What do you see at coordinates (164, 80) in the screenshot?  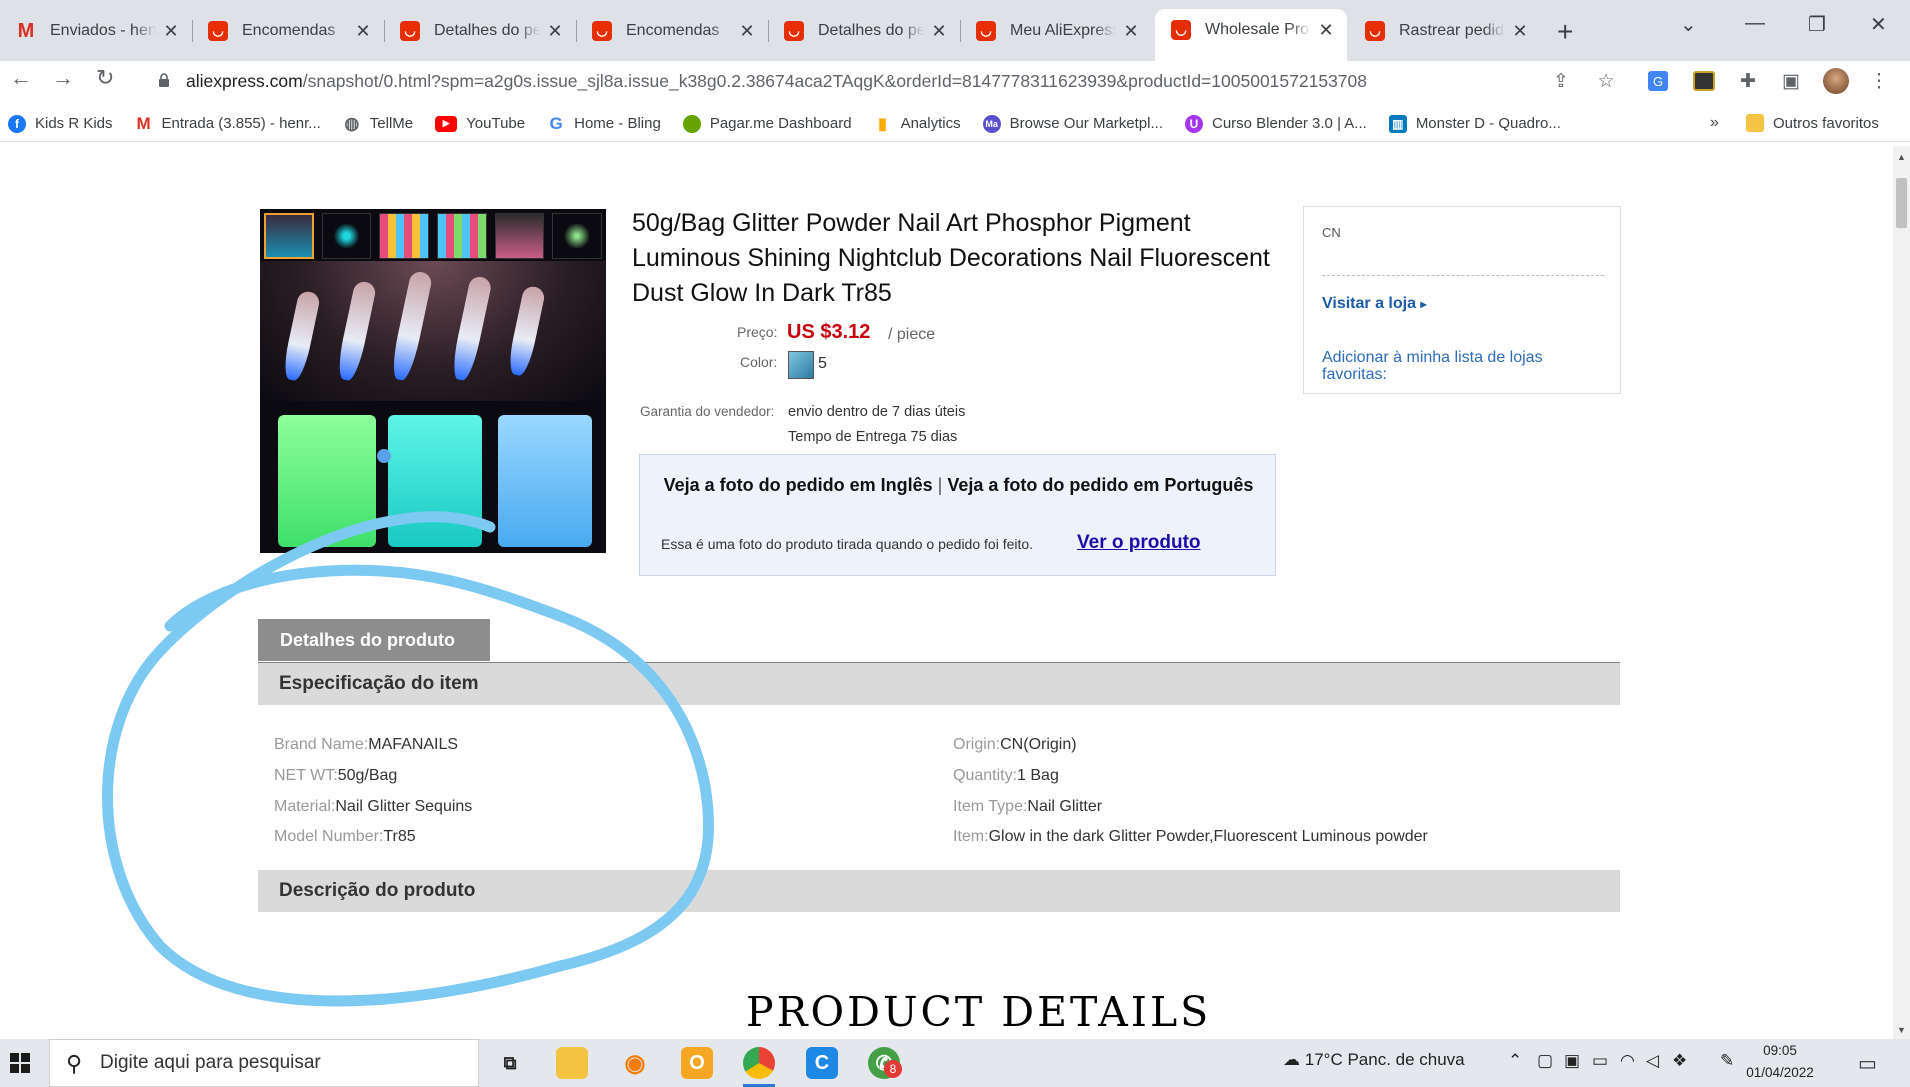 I see `lock-icon` at bounding box center [164, 80].